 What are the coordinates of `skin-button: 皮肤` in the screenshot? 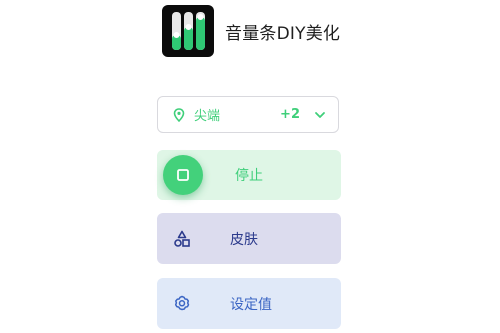 It's located at (249, 238).